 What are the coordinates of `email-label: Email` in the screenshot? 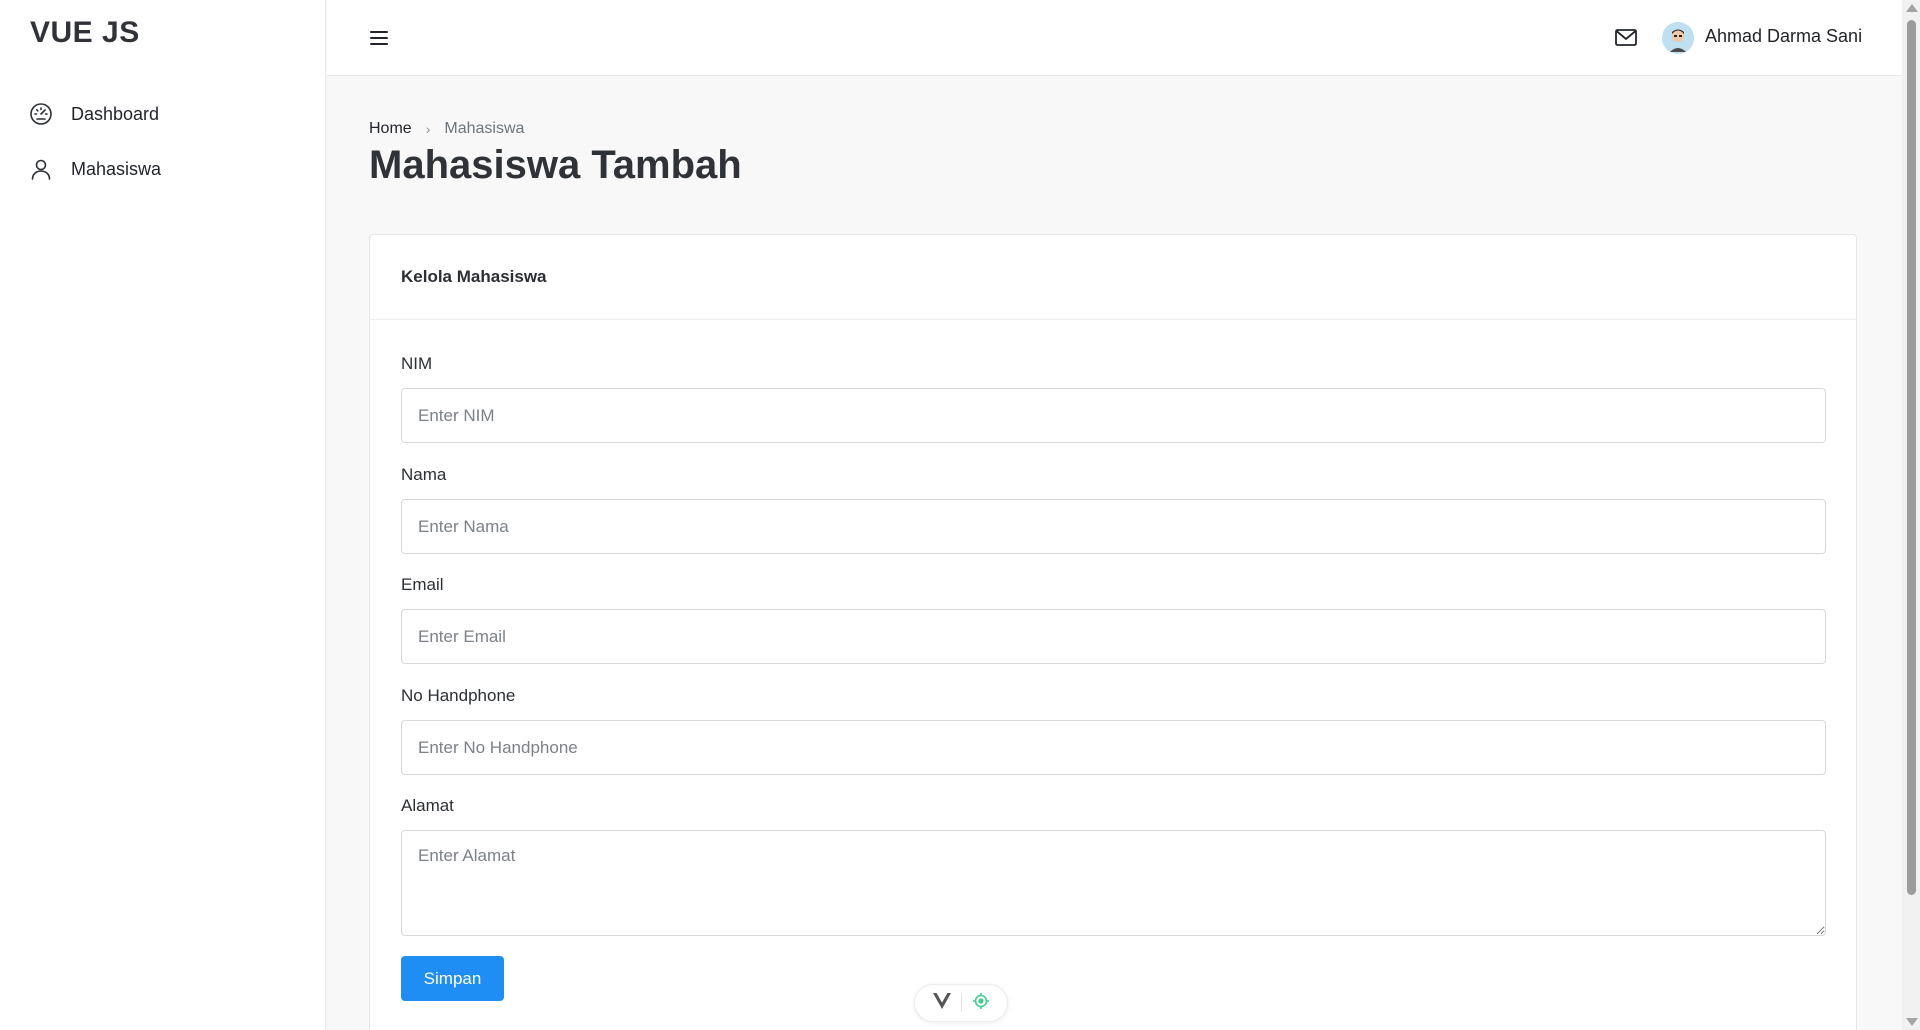 It's located at (422, 584).